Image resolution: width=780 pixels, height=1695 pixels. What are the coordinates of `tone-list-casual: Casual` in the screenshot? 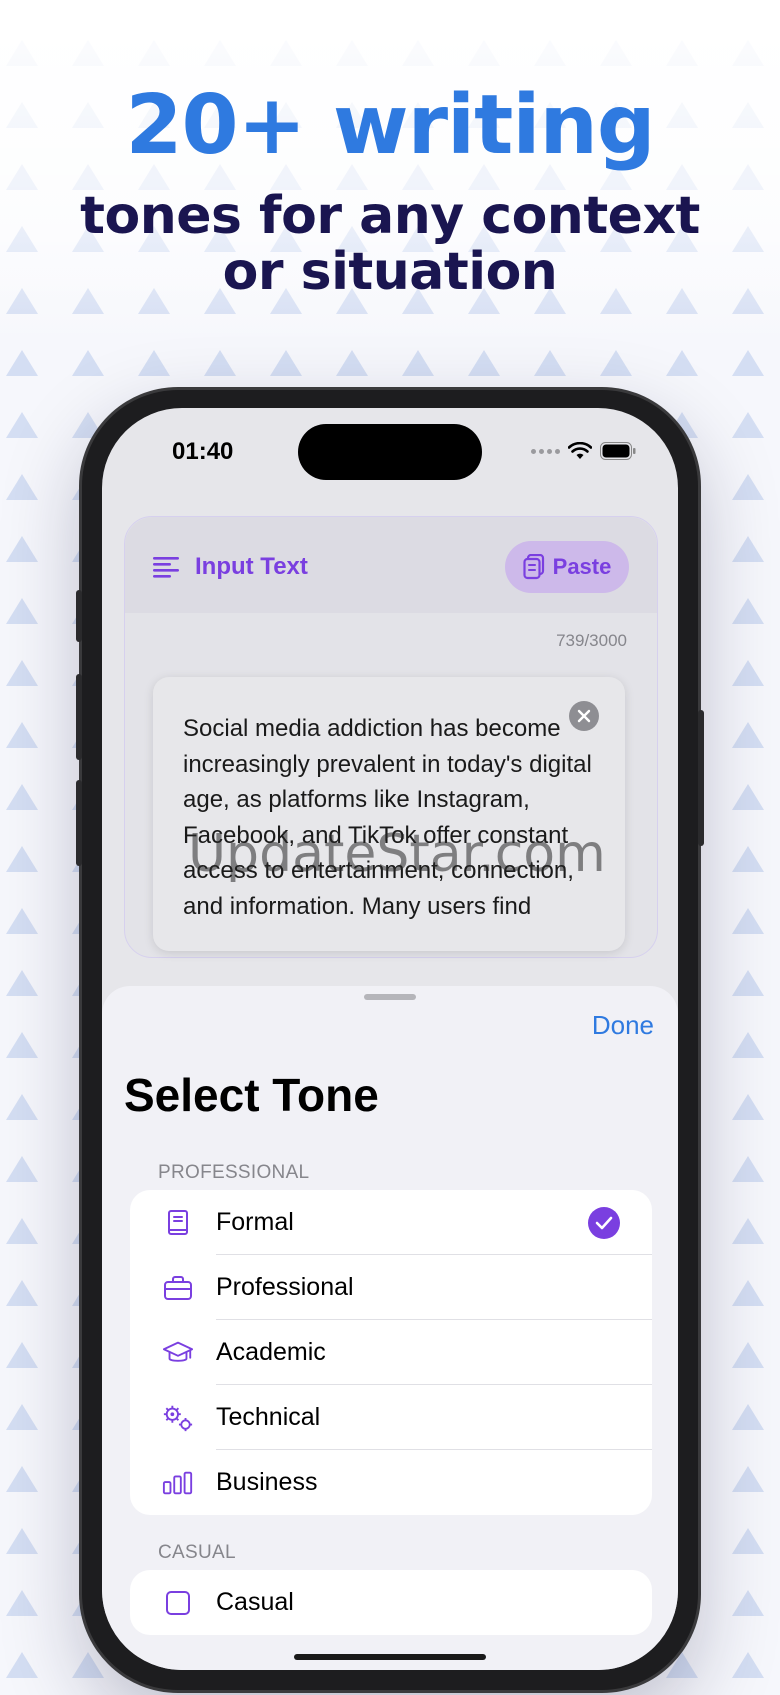 It's located at (391, 1602).